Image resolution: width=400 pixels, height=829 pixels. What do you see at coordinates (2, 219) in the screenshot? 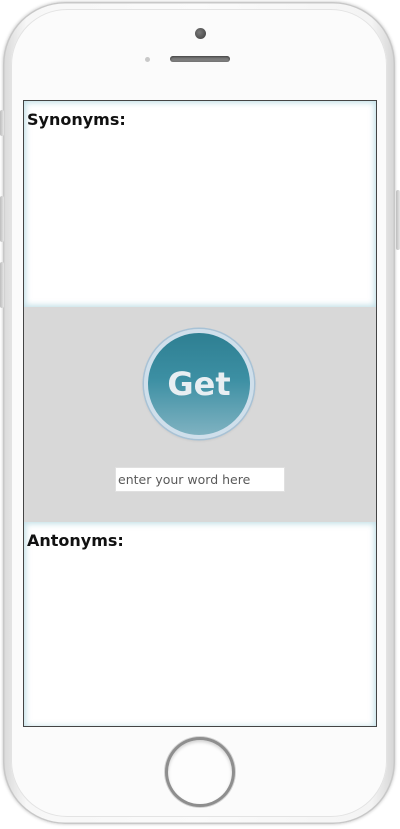
I see `volume-up-button` at bounding box center [2, 219].